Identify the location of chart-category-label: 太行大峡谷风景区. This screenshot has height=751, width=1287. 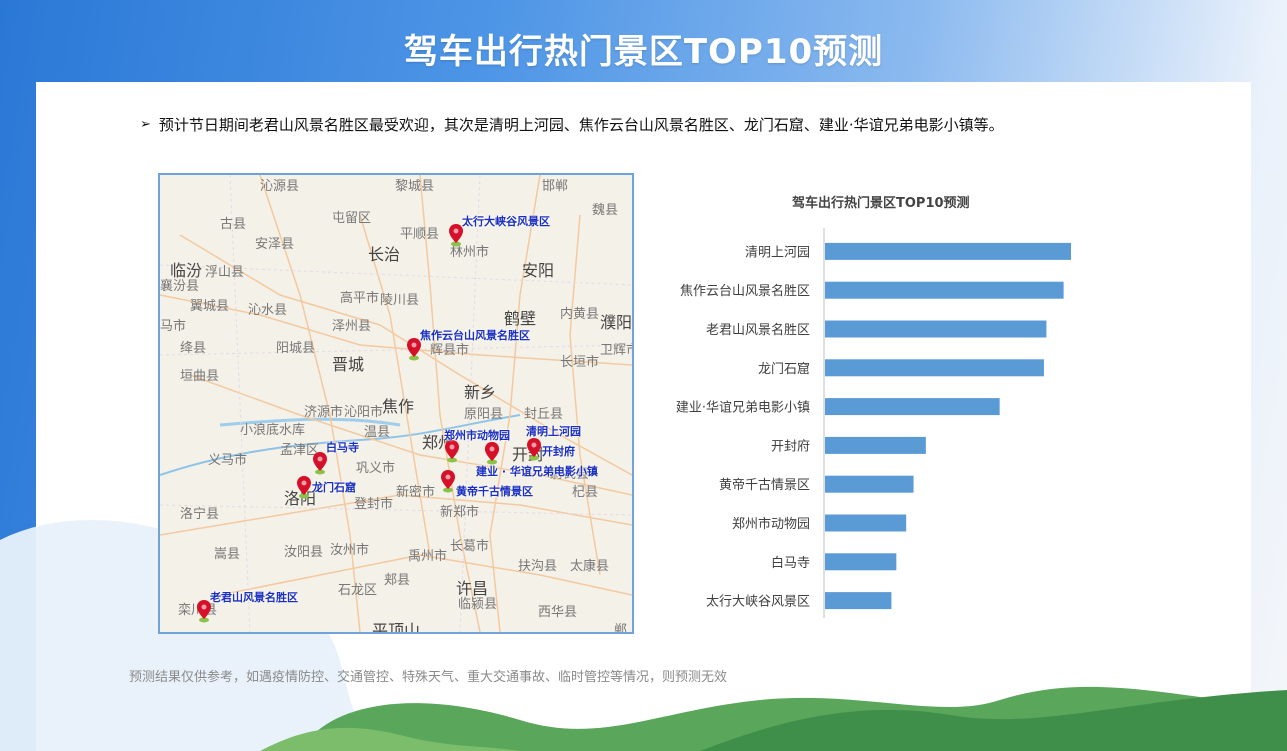
(758, 602).